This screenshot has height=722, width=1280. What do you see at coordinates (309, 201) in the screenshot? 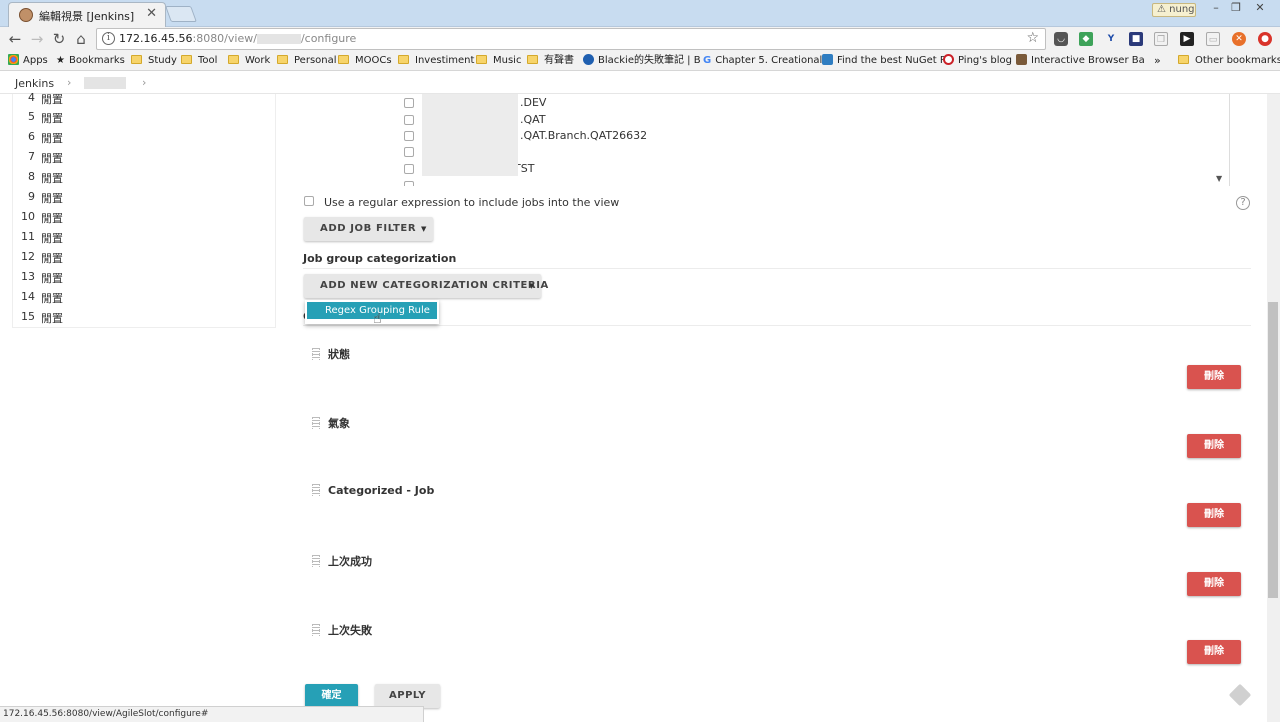
I see `regex-checkbox` at bounding box center [309, 201].